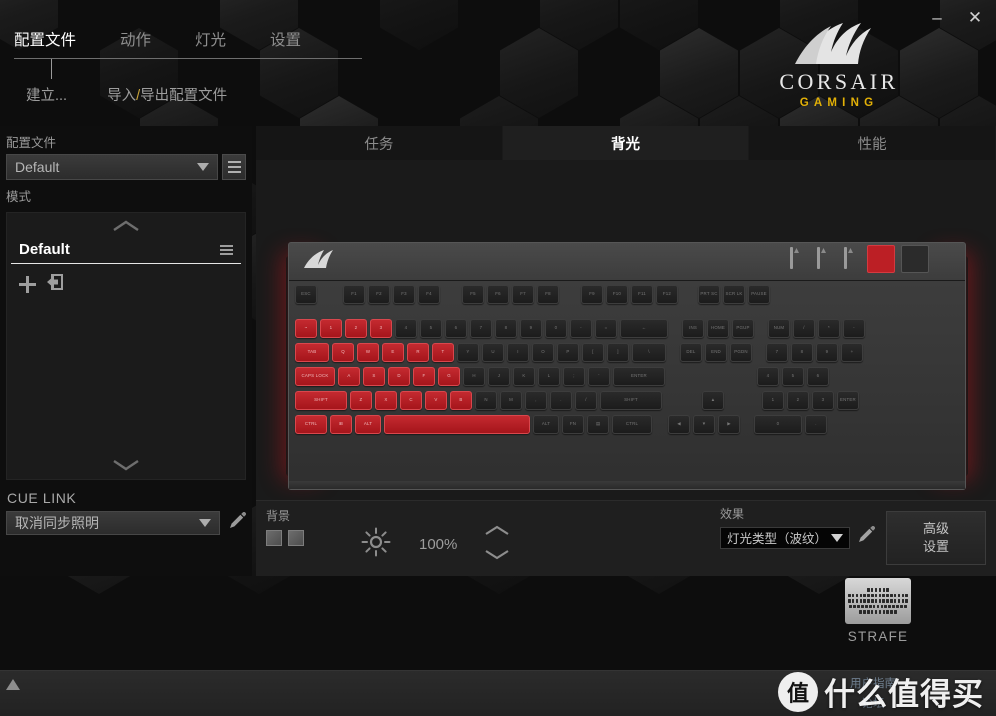  What do you see at coordinates (915, 259) in the screenshot?
I see `winlock-button` at bounding box center [915, 259].